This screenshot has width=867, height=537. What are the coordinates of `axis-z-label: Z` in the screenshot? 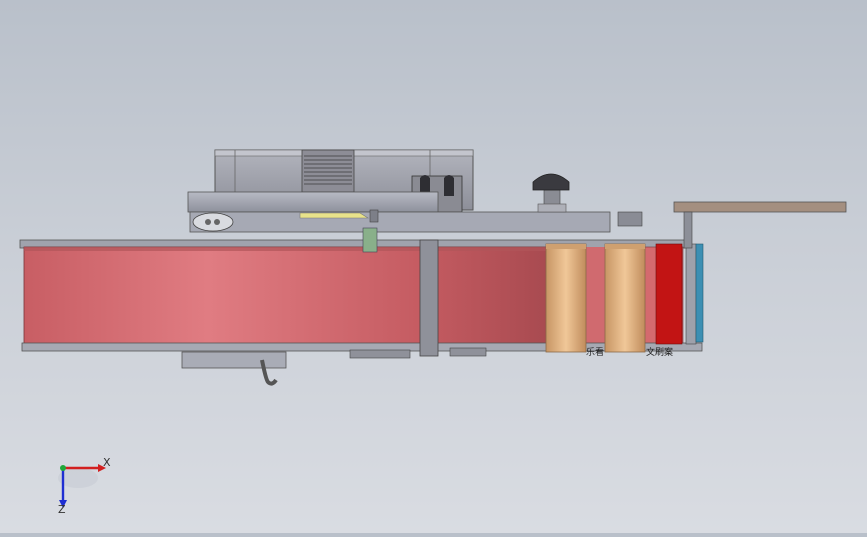 It's located at (62, 509).